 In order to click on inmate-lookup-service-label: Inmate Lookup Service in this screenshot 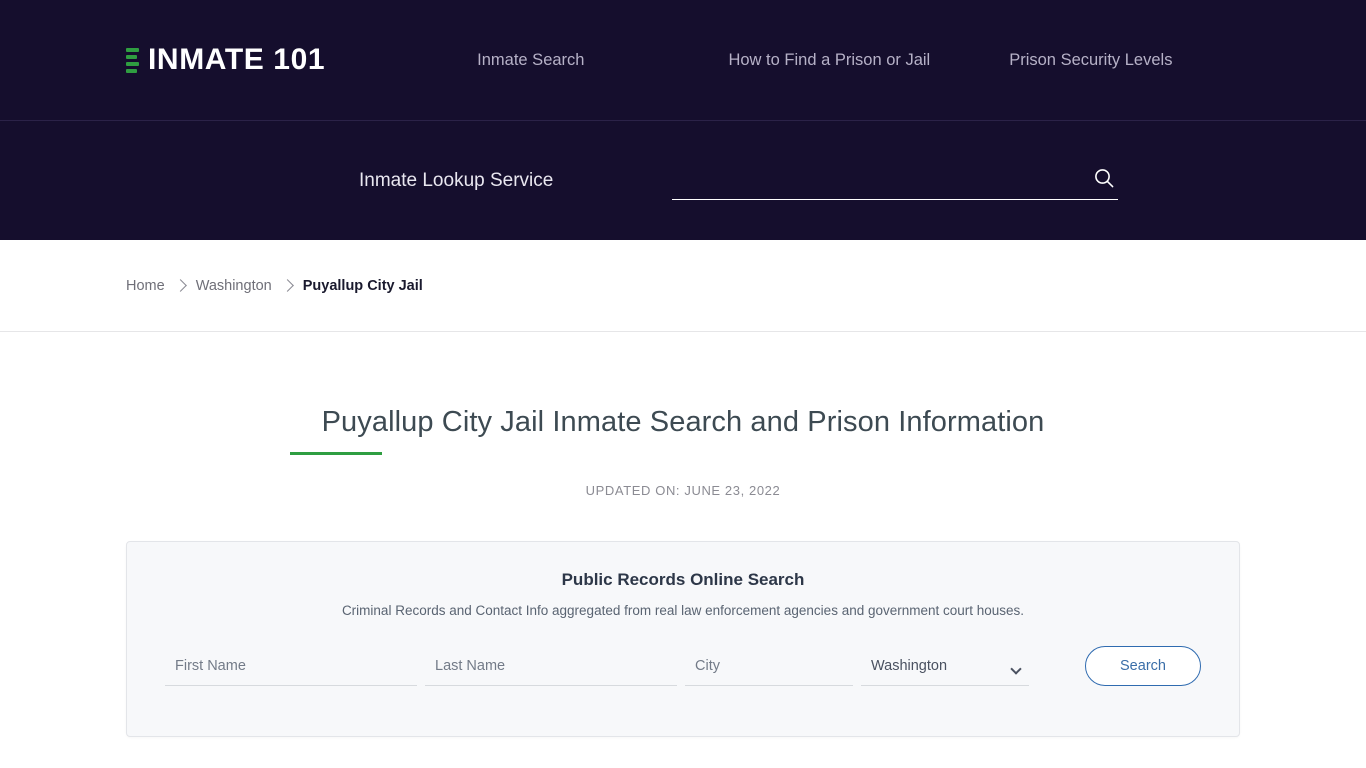, I will do `click(456, 180)`.